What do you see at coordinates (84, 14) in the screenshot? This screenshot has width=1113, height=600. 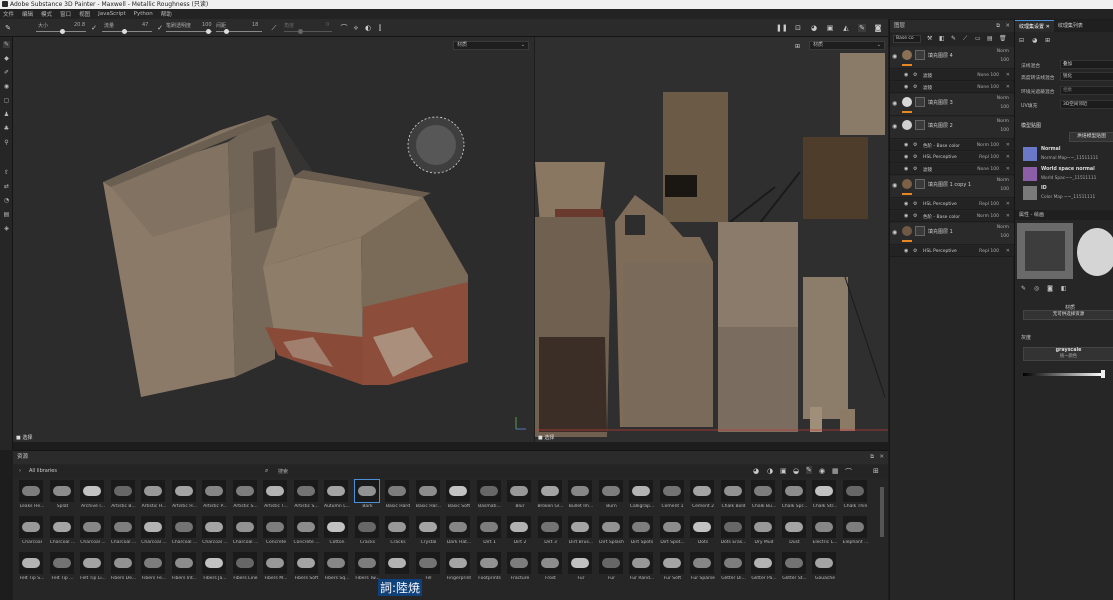 I see `menu-view: 视图` at bounding box center [84, 14].